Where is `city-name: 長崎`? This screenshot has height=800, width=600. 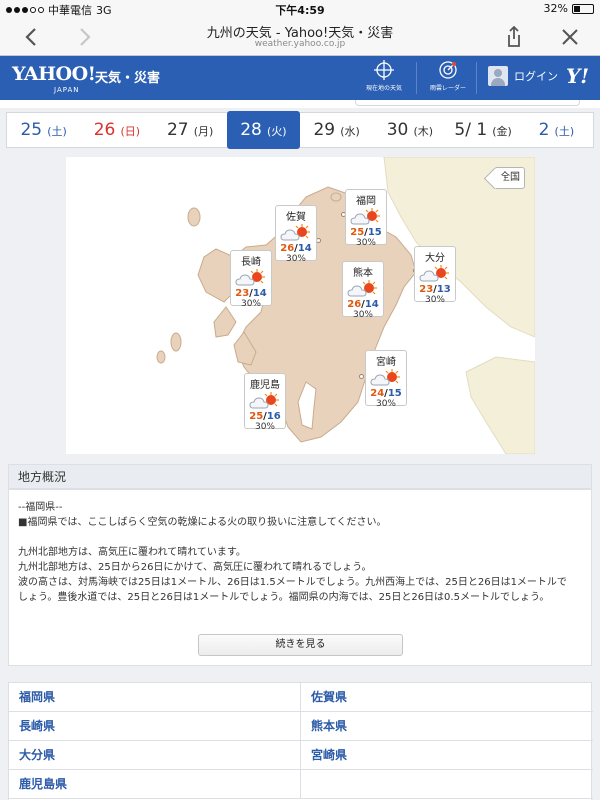
city-name: 長崎 is located at coordinates (251, 262).